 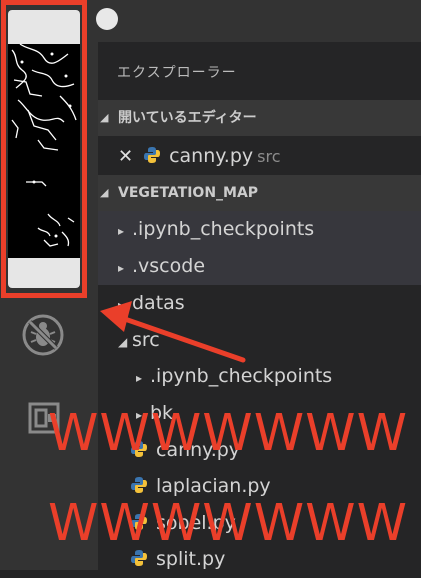 What do you see at coordinates (173, 332) in the screenshot?
I see `annotation-arrow-icon` at bounding box center [173, 332].